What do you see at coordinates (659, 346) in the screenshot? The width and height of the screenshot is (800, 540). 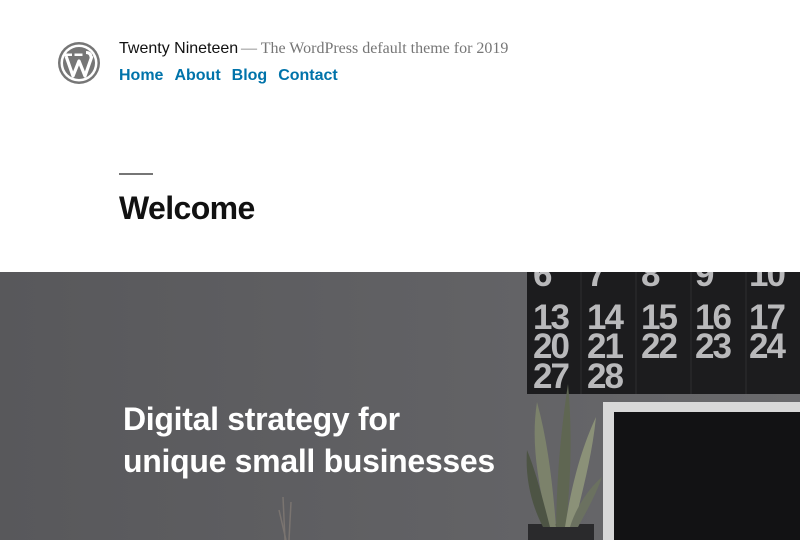 I see `calendar-number: 22` at bounding box center [659, 346].